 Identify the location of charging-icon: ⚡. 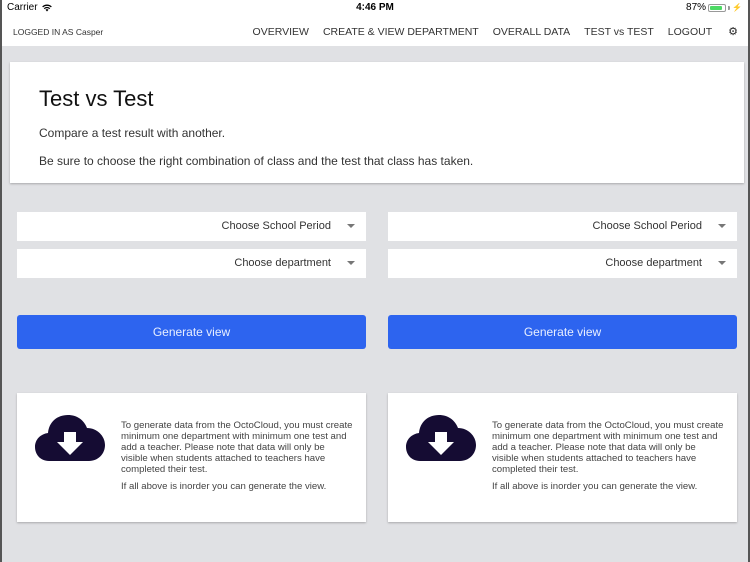
(737, 7).